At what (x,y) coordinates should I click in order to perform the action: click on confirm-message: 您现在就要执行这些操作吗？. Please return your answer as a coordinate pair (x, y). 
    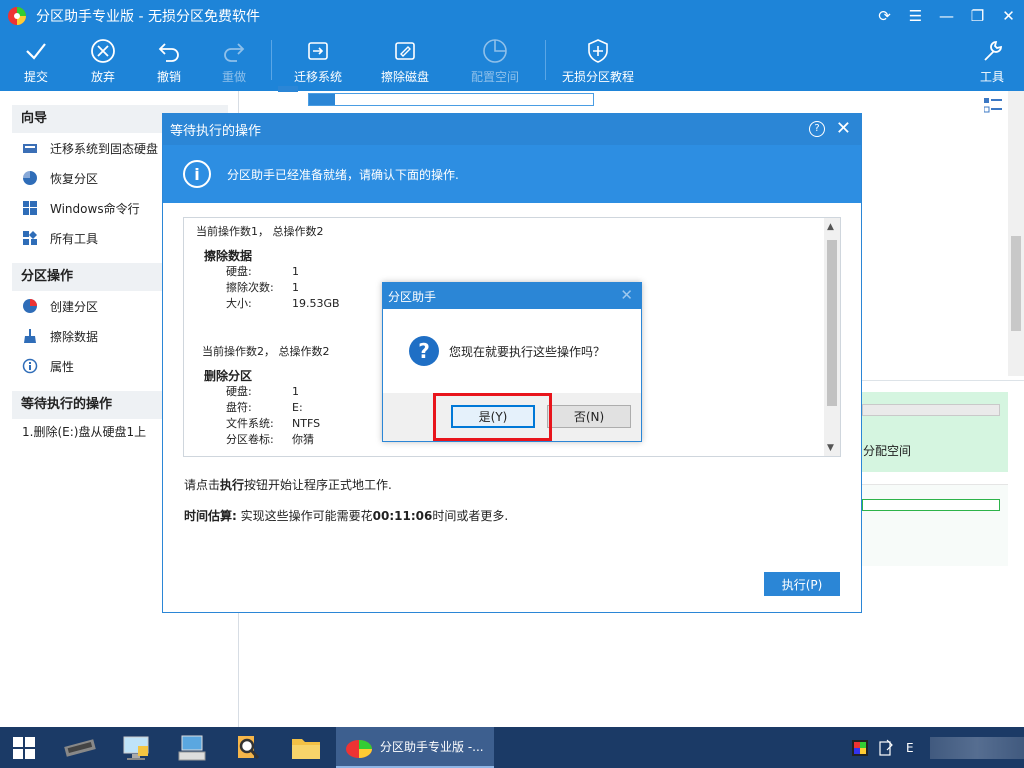
    Looking at the image, I should click on (527, 351).